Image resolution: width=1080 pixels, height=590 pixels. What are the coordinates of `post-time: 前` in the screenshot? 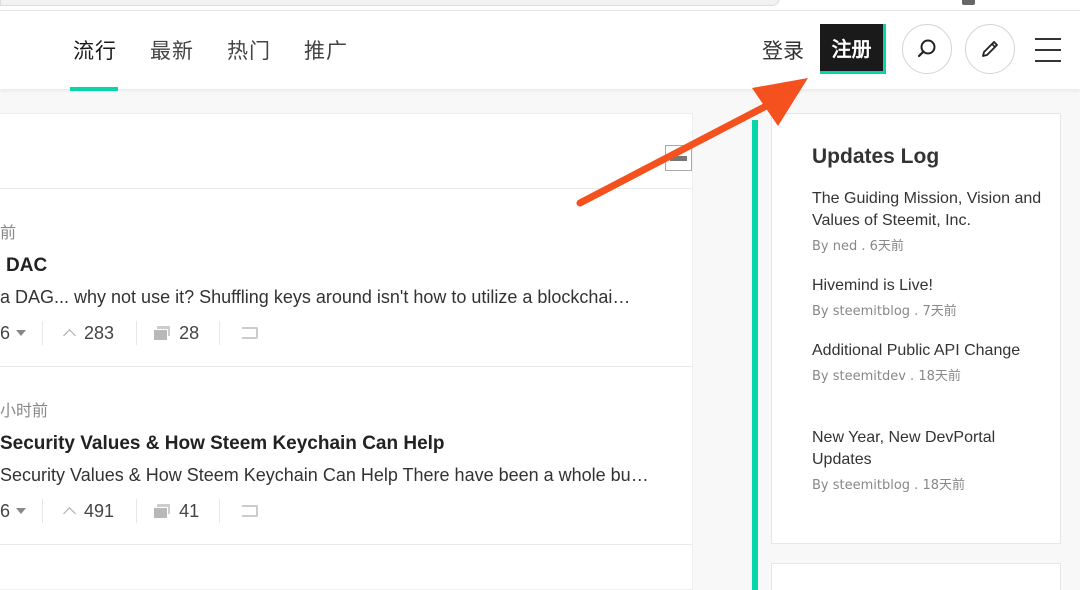 It's located at (8, 232).